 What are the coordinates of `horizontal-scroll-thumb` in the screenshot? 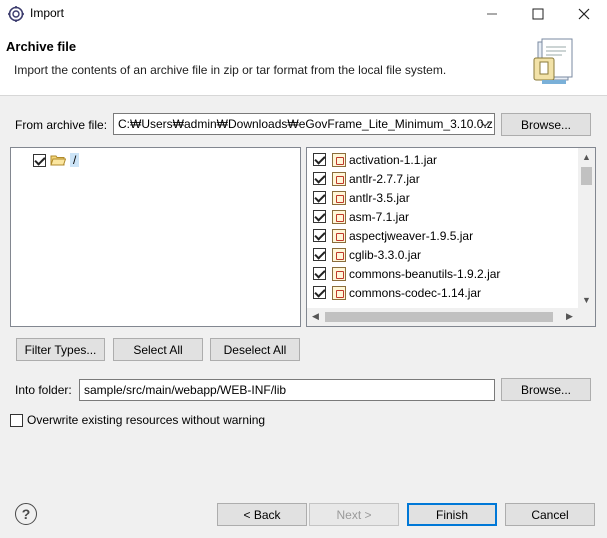 It's located at (439, 317).